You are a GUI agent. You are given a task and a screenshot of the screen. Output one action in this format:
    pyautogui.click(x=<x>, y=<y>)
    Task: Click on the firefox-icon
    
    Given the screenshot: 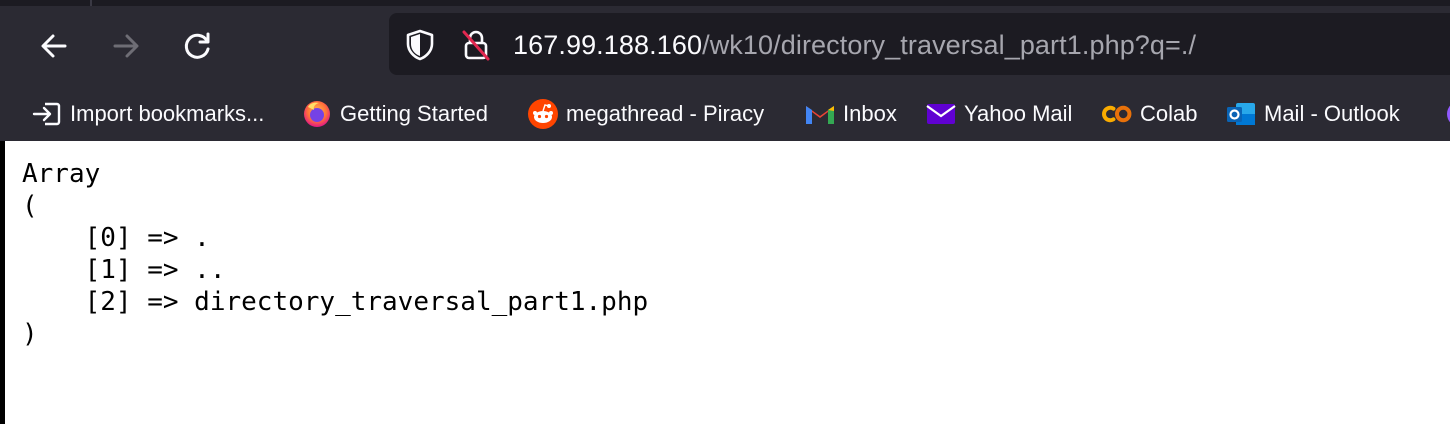 What is the action you would take?
    pyautogui.click(x=317, y=114)
    